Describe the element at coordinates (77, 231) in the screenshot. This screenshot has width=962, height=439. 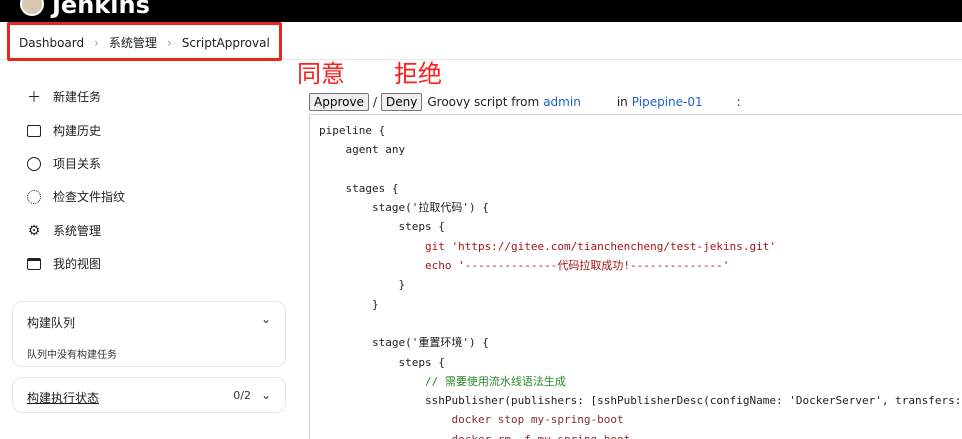
I see `sidebar-item-label: 系统管理` at that location.